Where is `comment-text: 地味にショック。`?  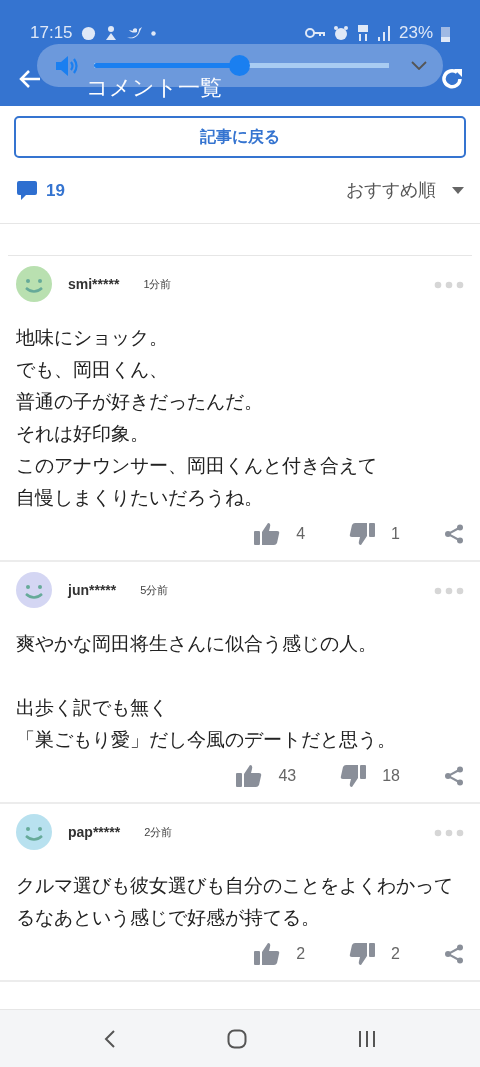 comment-text: 地味にショック。 is located at coordinates (92, 338).